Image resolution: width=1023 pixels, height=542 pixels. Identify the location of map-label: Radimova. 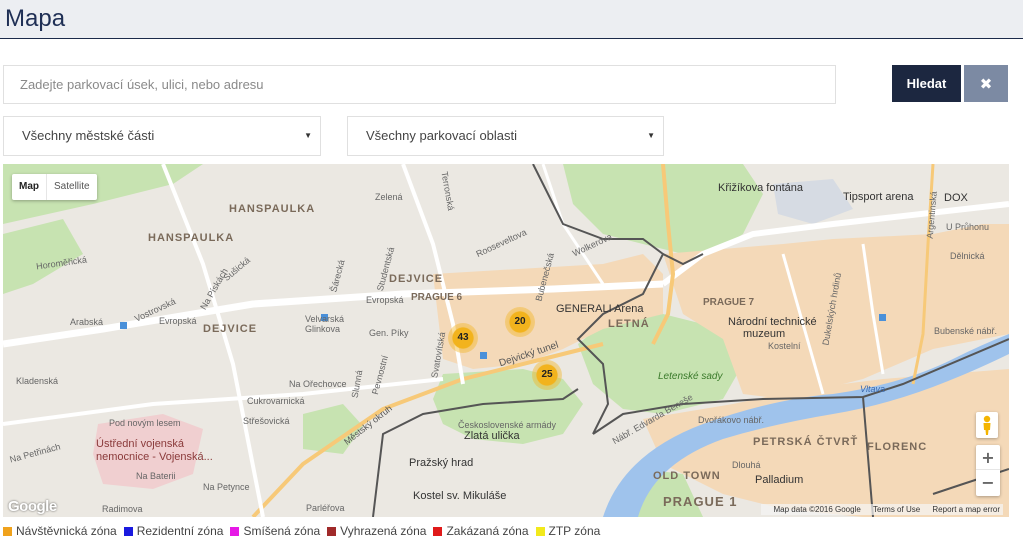
(122, 509).